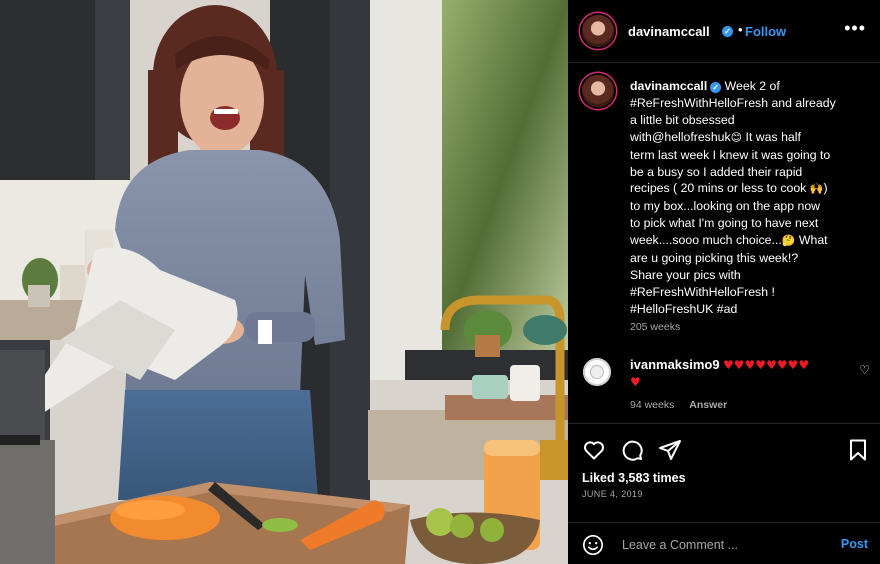 The width and height of the screenshot is (880, 564). Describe the element at coordinates (724, 443) in the screenshot. I see `action-bar` at that location.